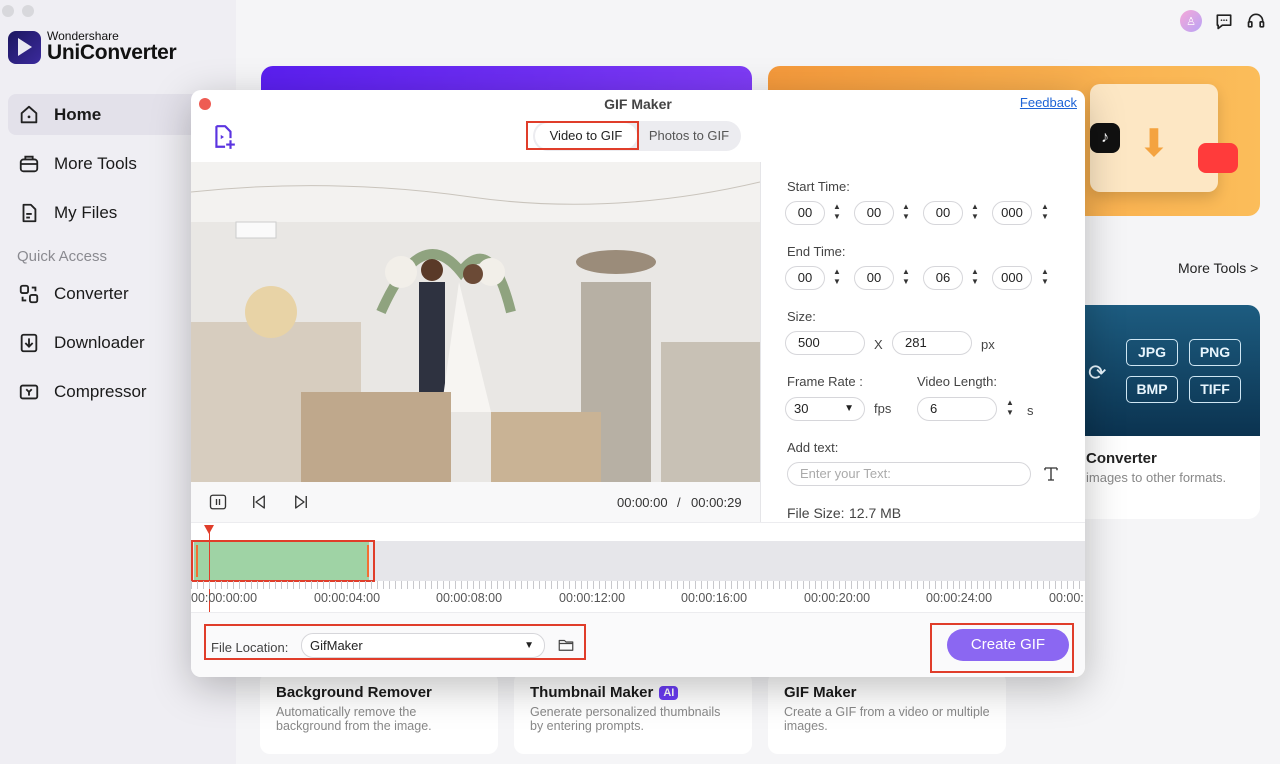  Describe the element at coordinates (301, 502) in the screenshot. I see `next-frame-icon` at that location.